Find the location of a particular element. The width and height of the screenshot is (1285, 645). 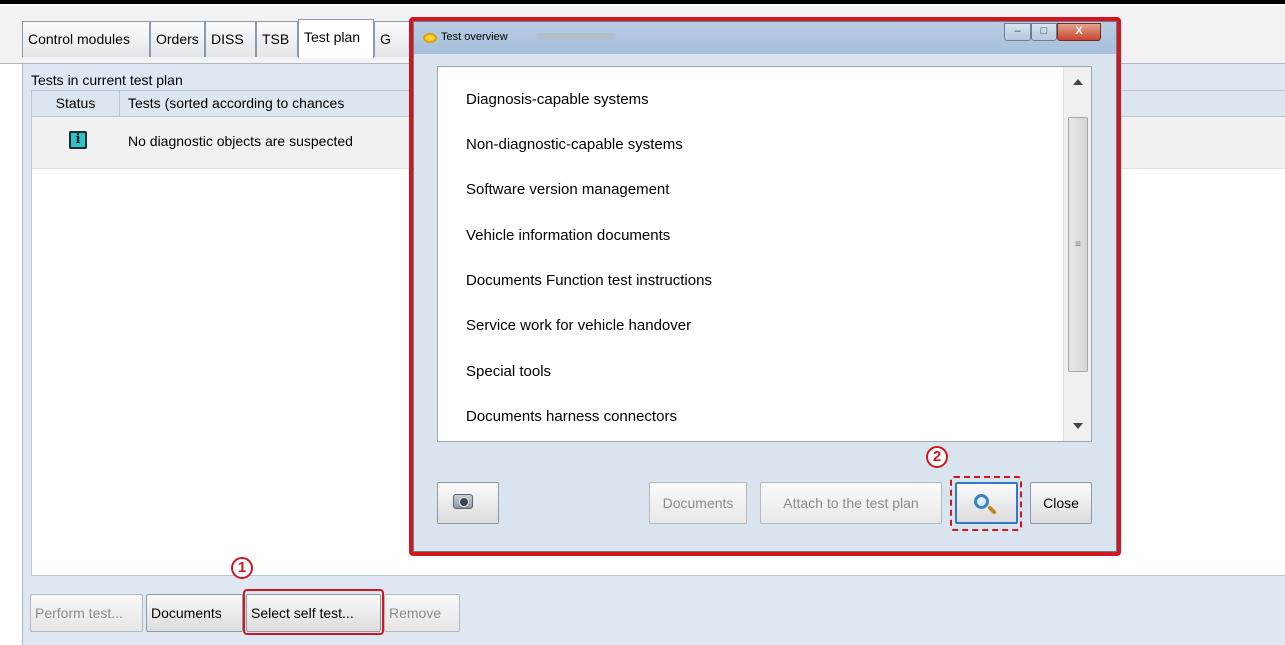

blurred-title-region is located at coordinates (576, 36).